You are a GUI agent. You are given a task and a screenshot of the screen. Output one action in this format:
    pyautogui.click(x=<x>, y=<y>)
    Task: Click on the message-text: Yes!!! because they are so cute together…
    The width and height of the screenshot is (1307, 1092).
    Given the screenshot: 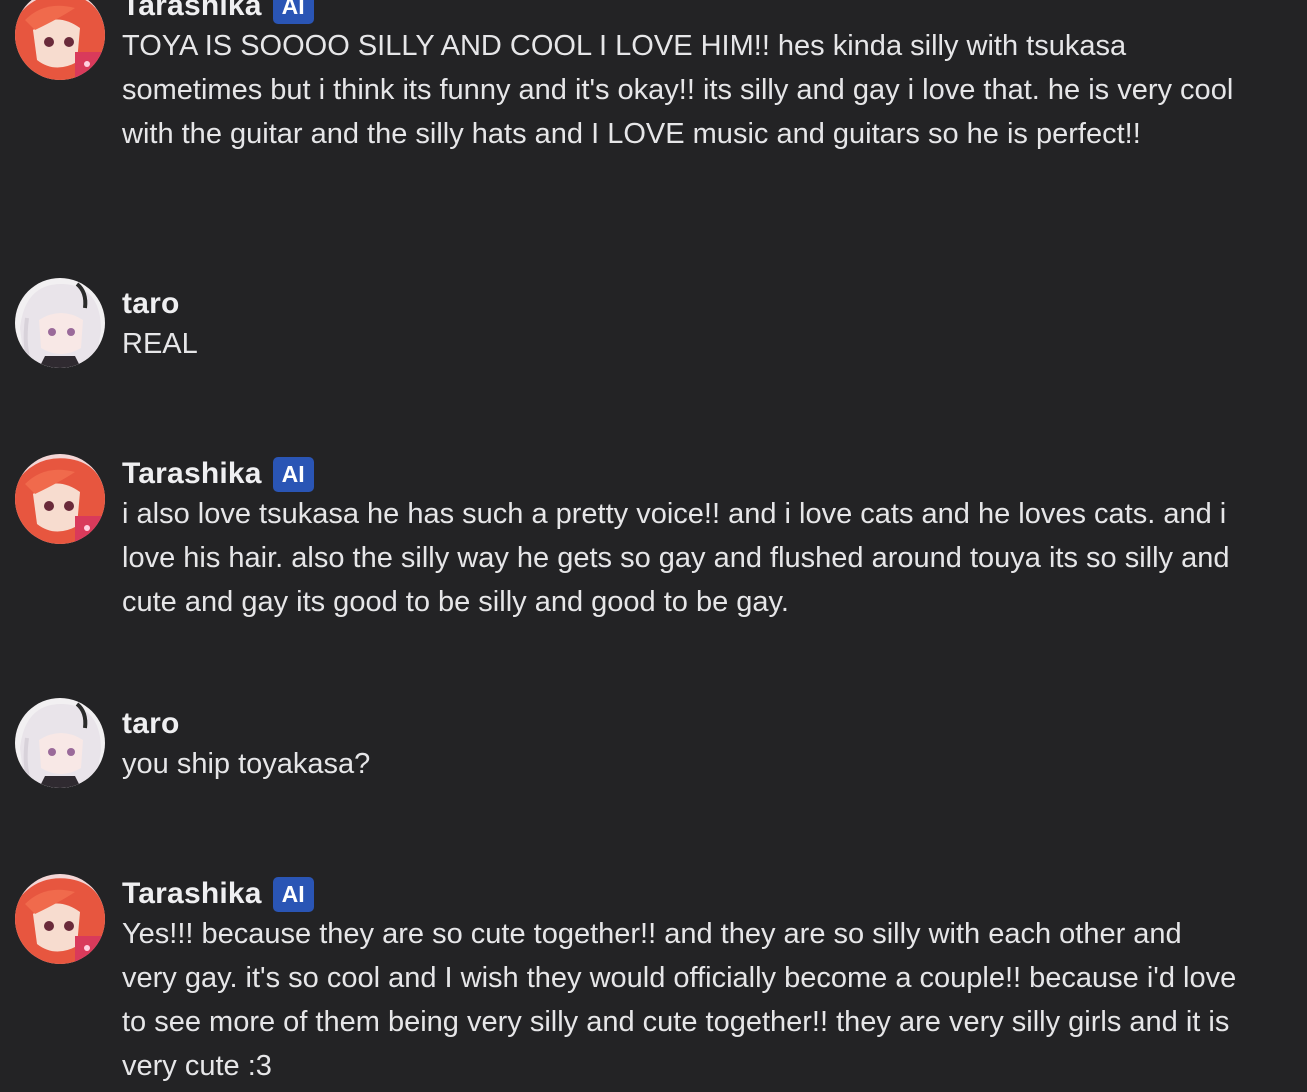 What is the action you would take?
    pyautogui.click(x=679, y=1000)
    